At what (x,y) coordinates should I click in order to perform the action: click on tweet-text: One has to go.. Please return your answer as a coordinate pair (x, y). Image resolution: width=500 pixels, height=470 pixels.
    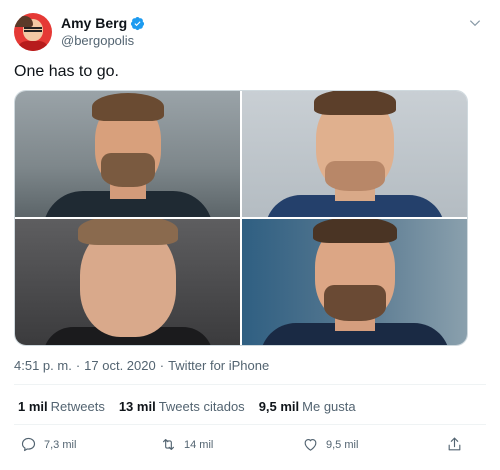
    Looking at the image, I should click on (66, 71).